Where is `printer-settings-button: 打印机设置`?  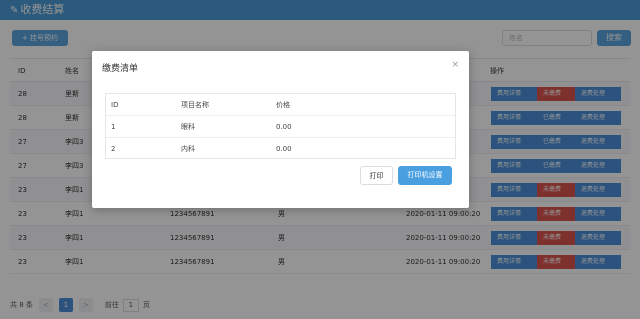
printer-settings-button: 打印机设置 is located at coordinates (425, 175).